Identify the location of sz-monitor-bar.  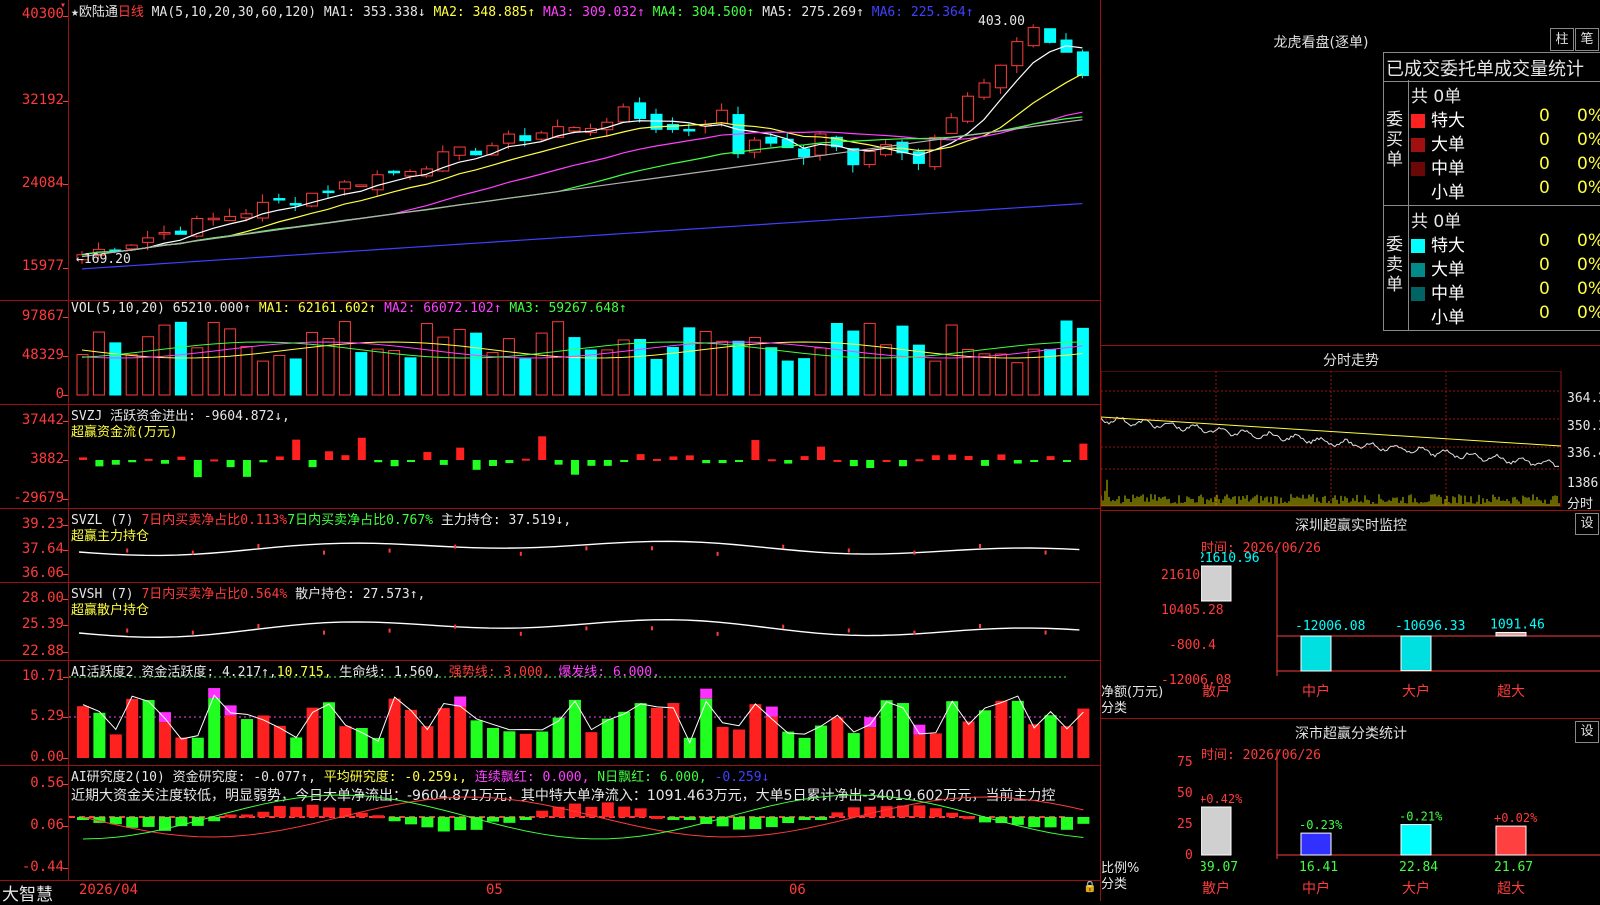
(1511, 634).